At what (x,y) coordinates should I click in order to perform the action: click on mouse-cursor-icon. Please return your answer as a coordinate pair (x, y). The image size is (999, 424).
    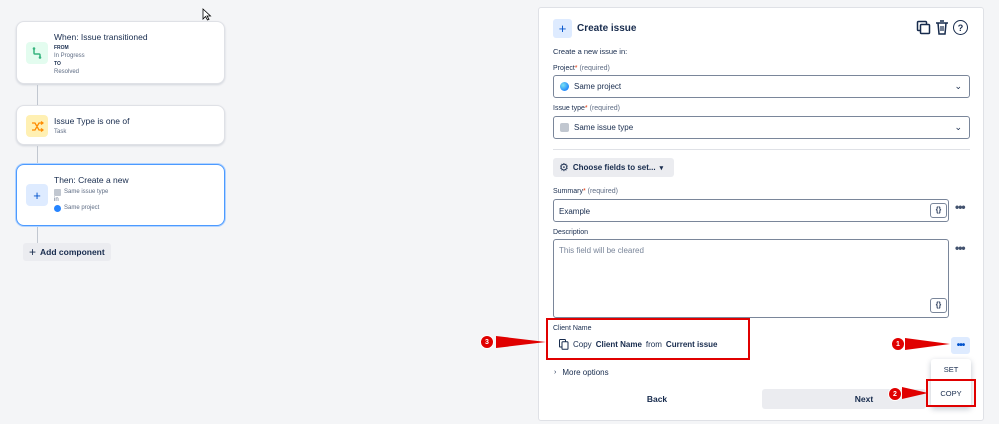
    Looking at the image, I should click on (207, 14).